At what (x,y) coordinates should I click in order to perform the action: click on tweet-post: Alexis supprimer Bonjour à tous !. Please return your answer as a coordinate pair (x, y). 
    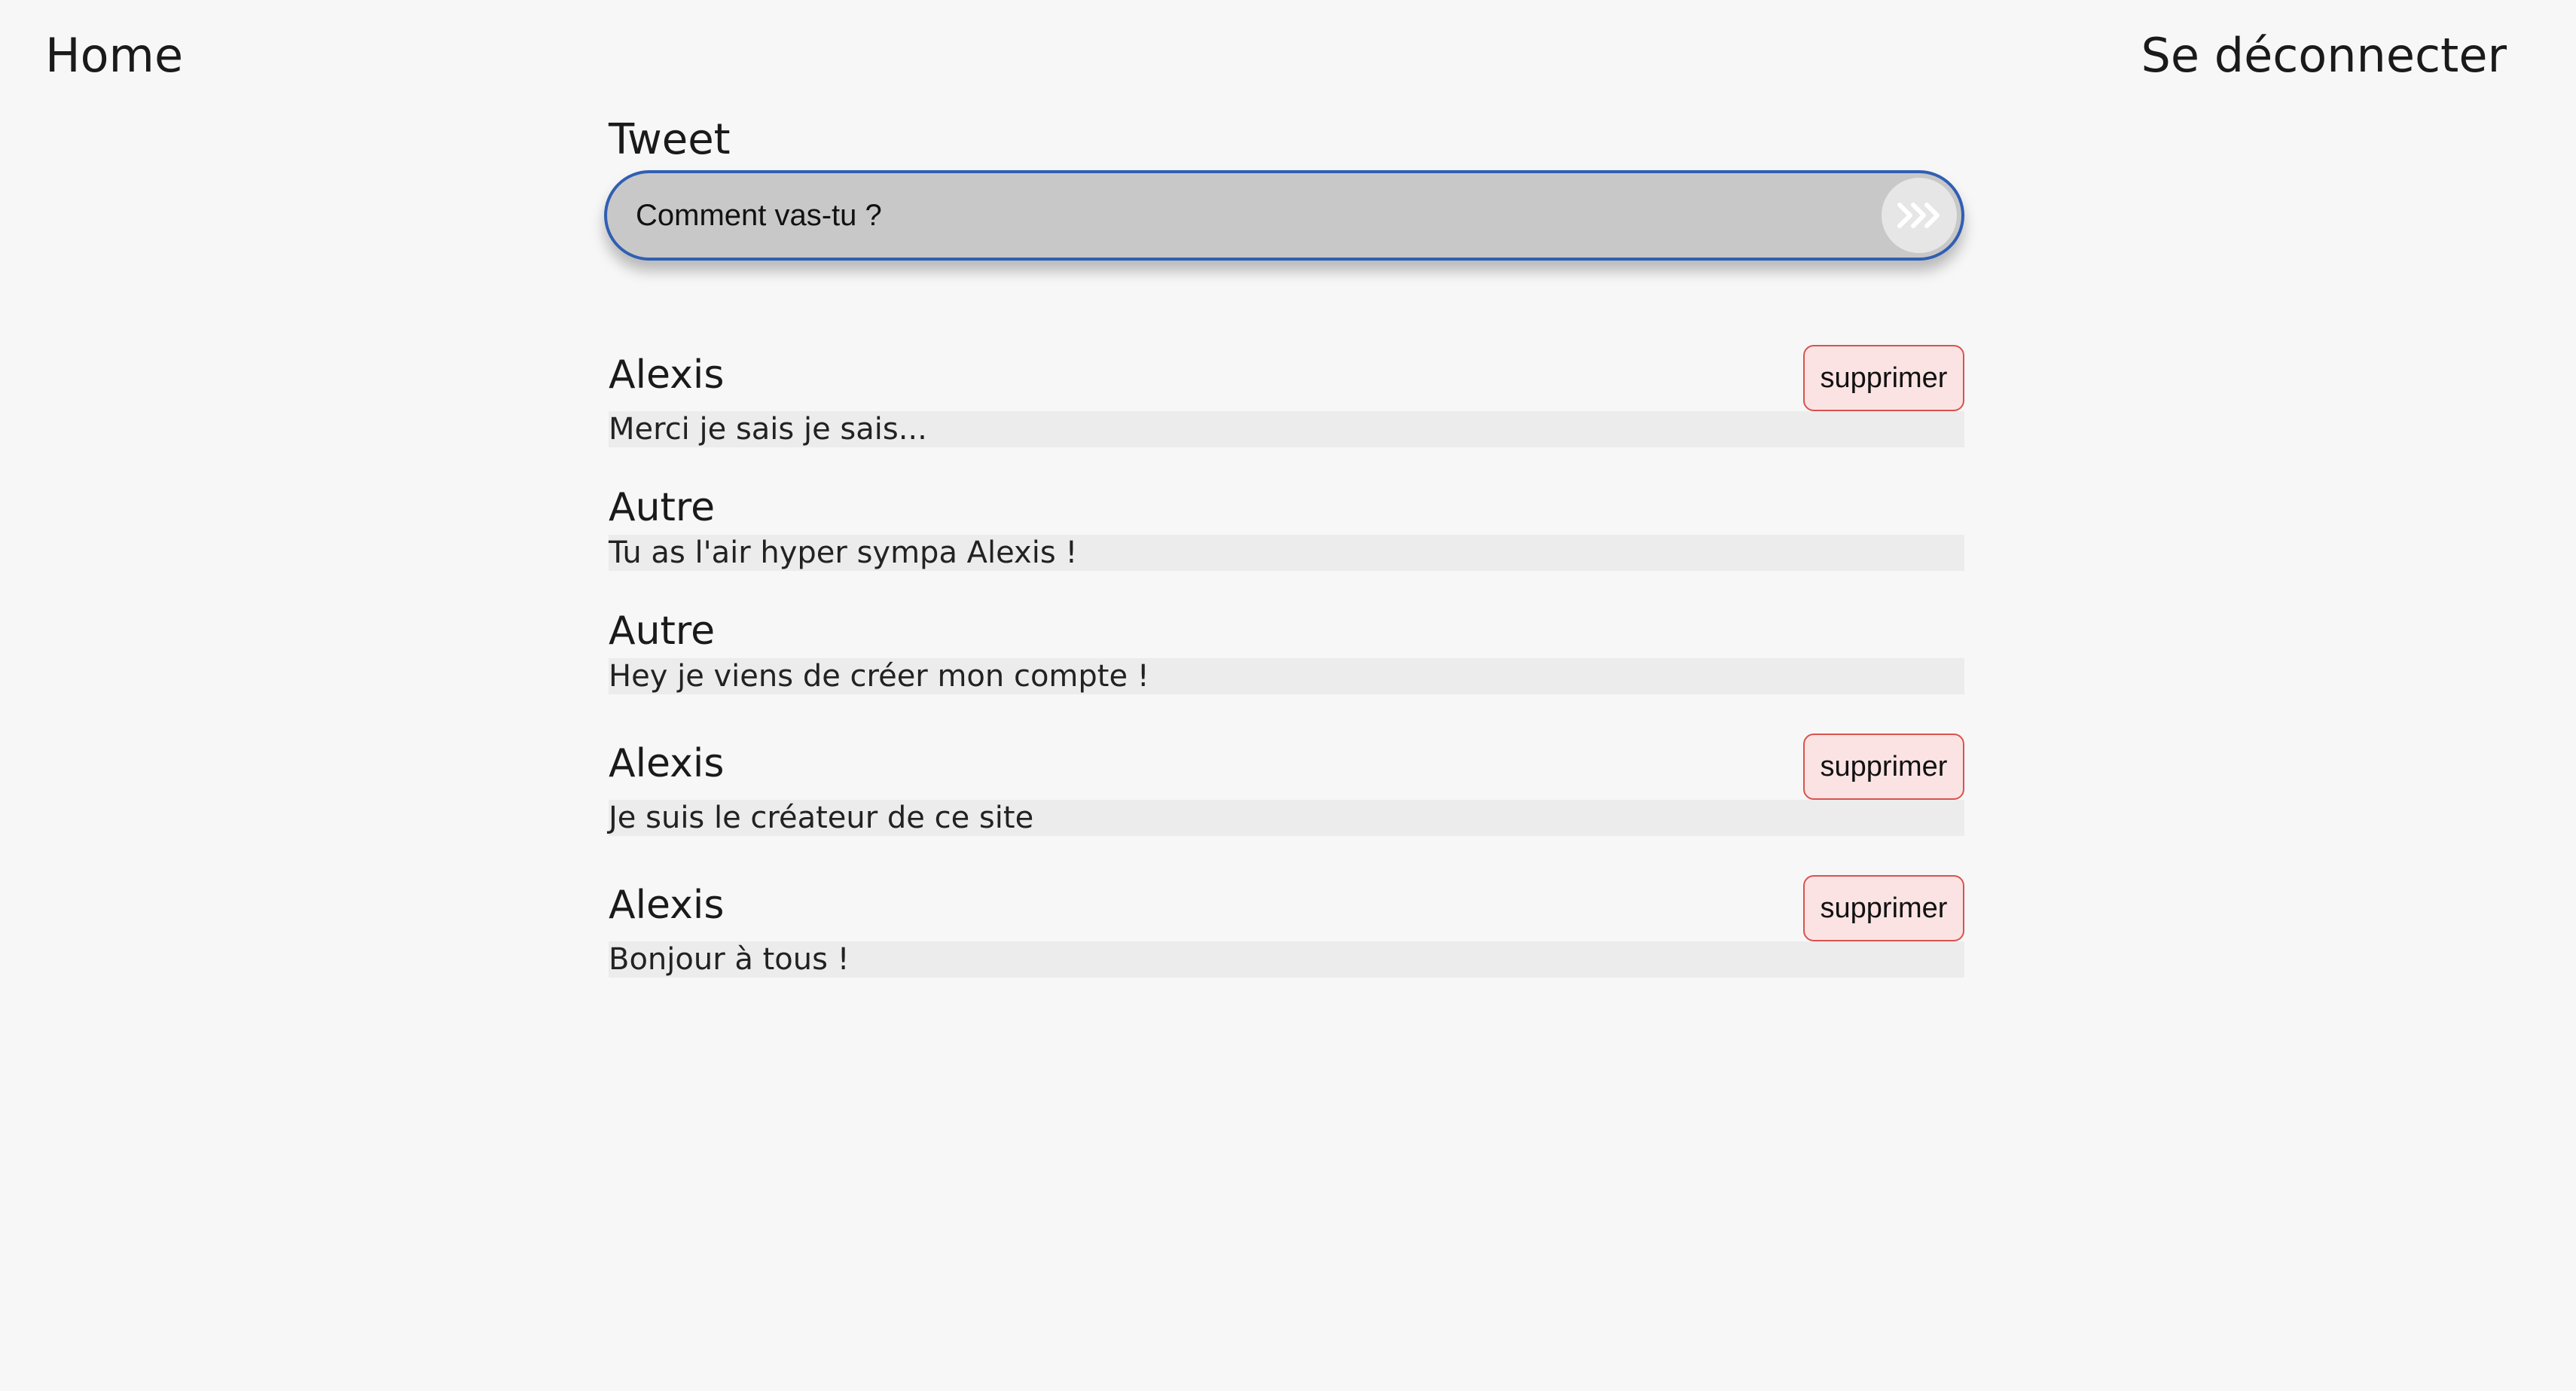
    Looking at the image, I should click on (1287, 926).